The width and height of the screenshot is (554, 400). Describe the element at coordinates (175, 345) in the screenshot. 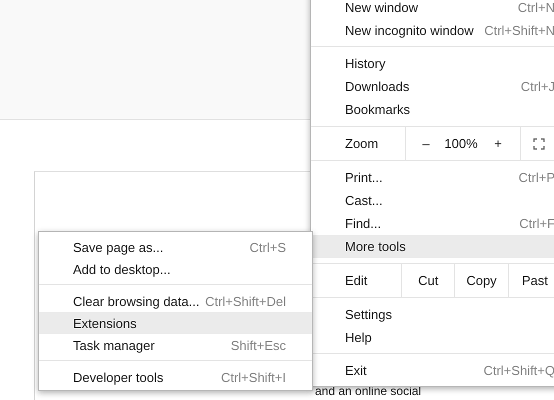

I see `menu-item: Task manager Shift+Esc` at that location.